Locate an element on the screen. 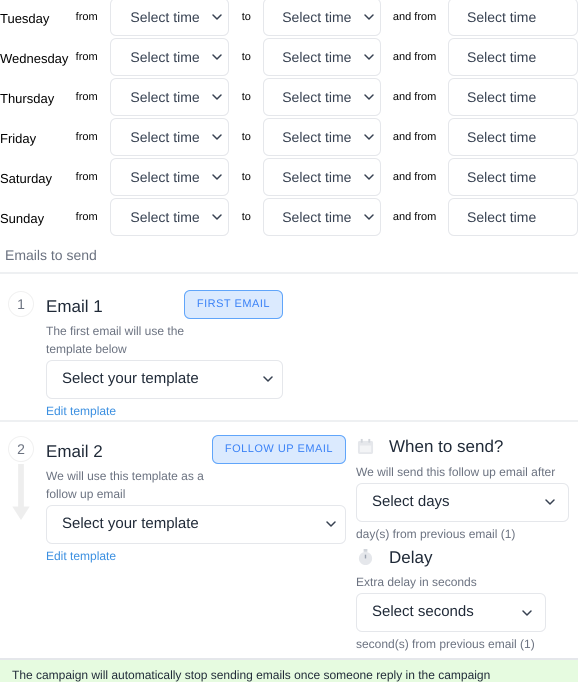 Image resolution: width=578 pixels, height=682 pixels. select-field: Select seconds is located at coordinates (451, 612).